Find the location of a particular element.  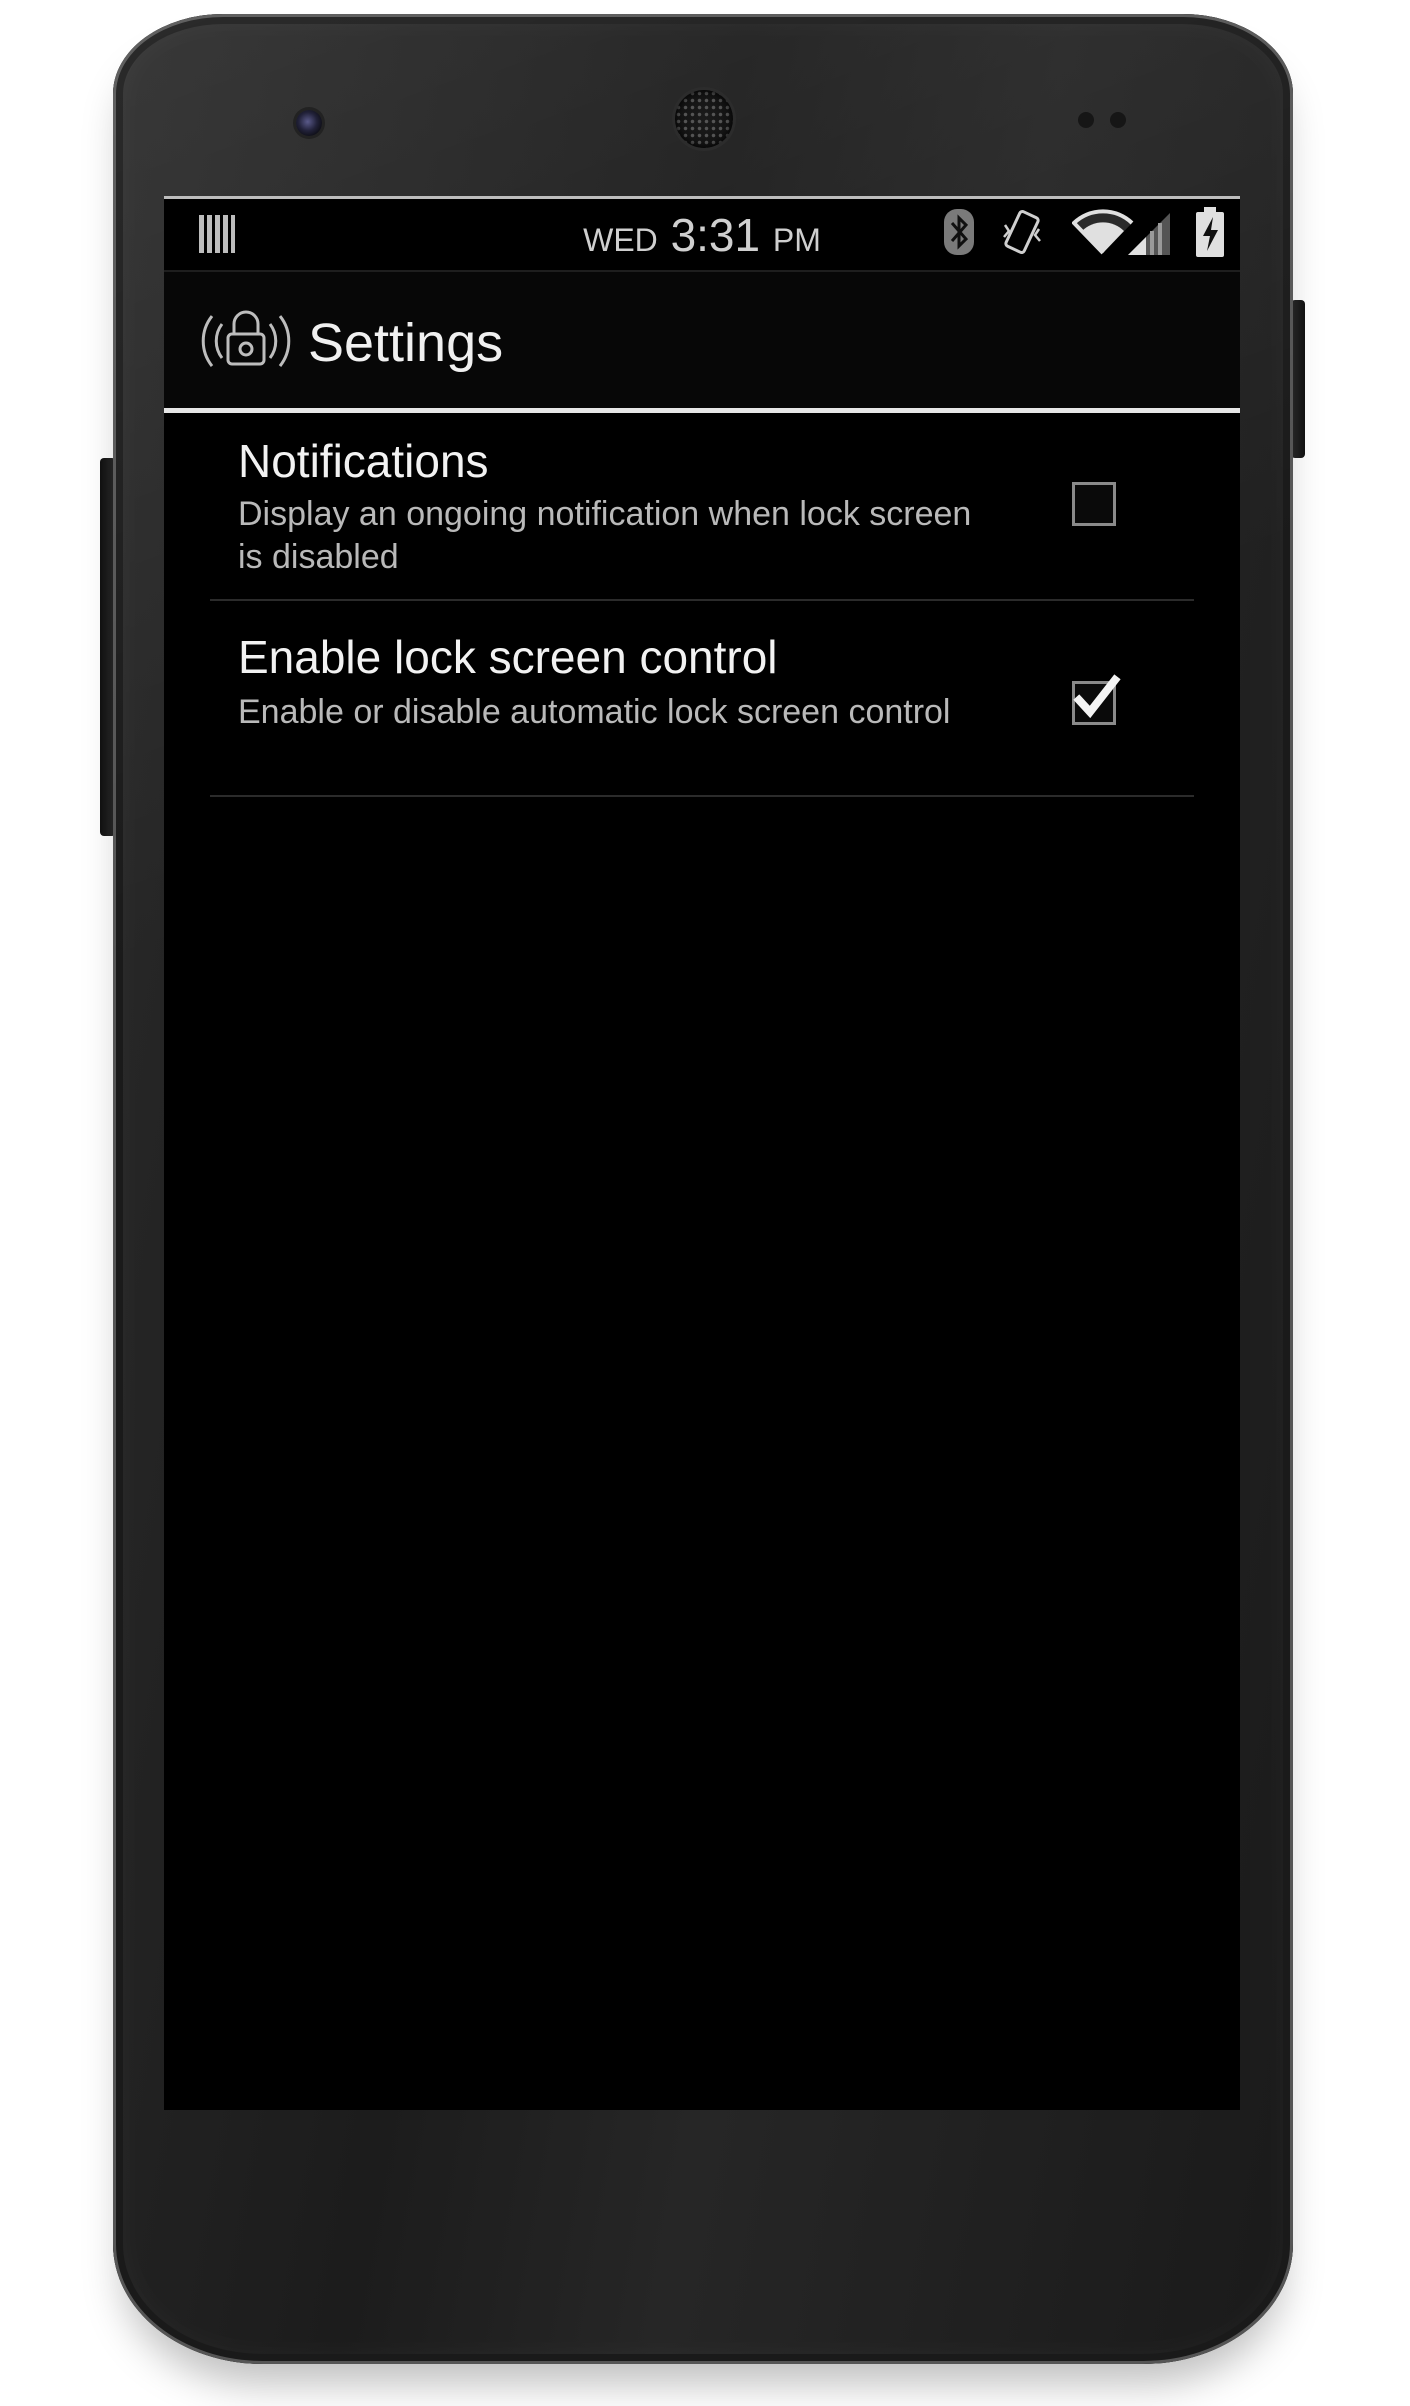

vibrate-icon is located at coordinates (1022, 232).